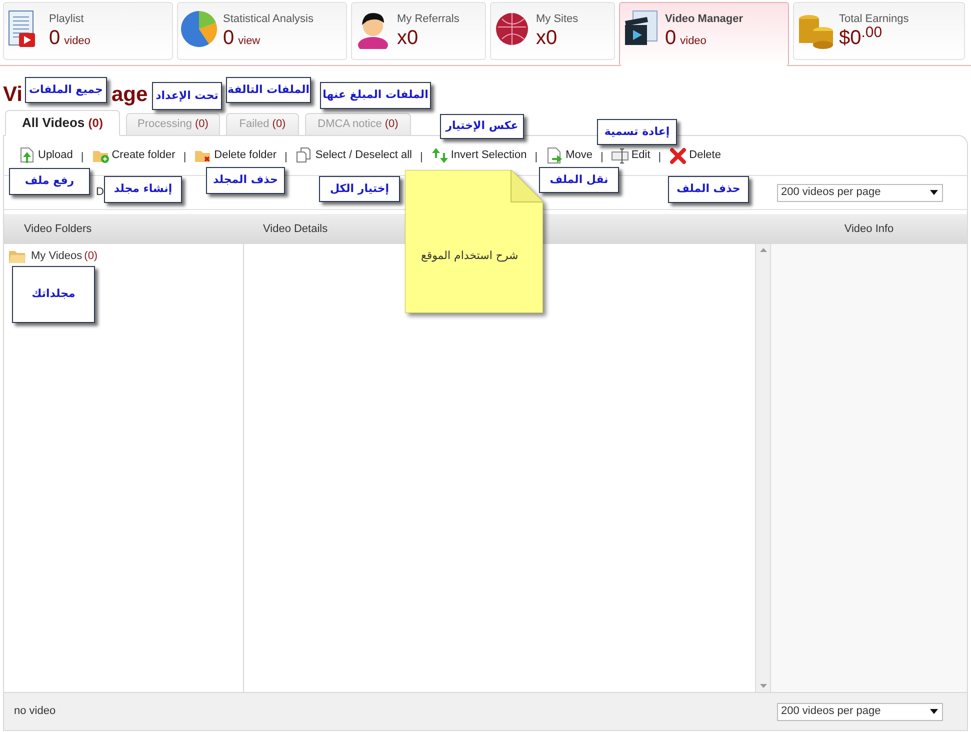  What do you see at coordinates (469, 256) in the screenshot?
I see `note-text: شرح استخدام الموقع` at bounding box center [469, 256].